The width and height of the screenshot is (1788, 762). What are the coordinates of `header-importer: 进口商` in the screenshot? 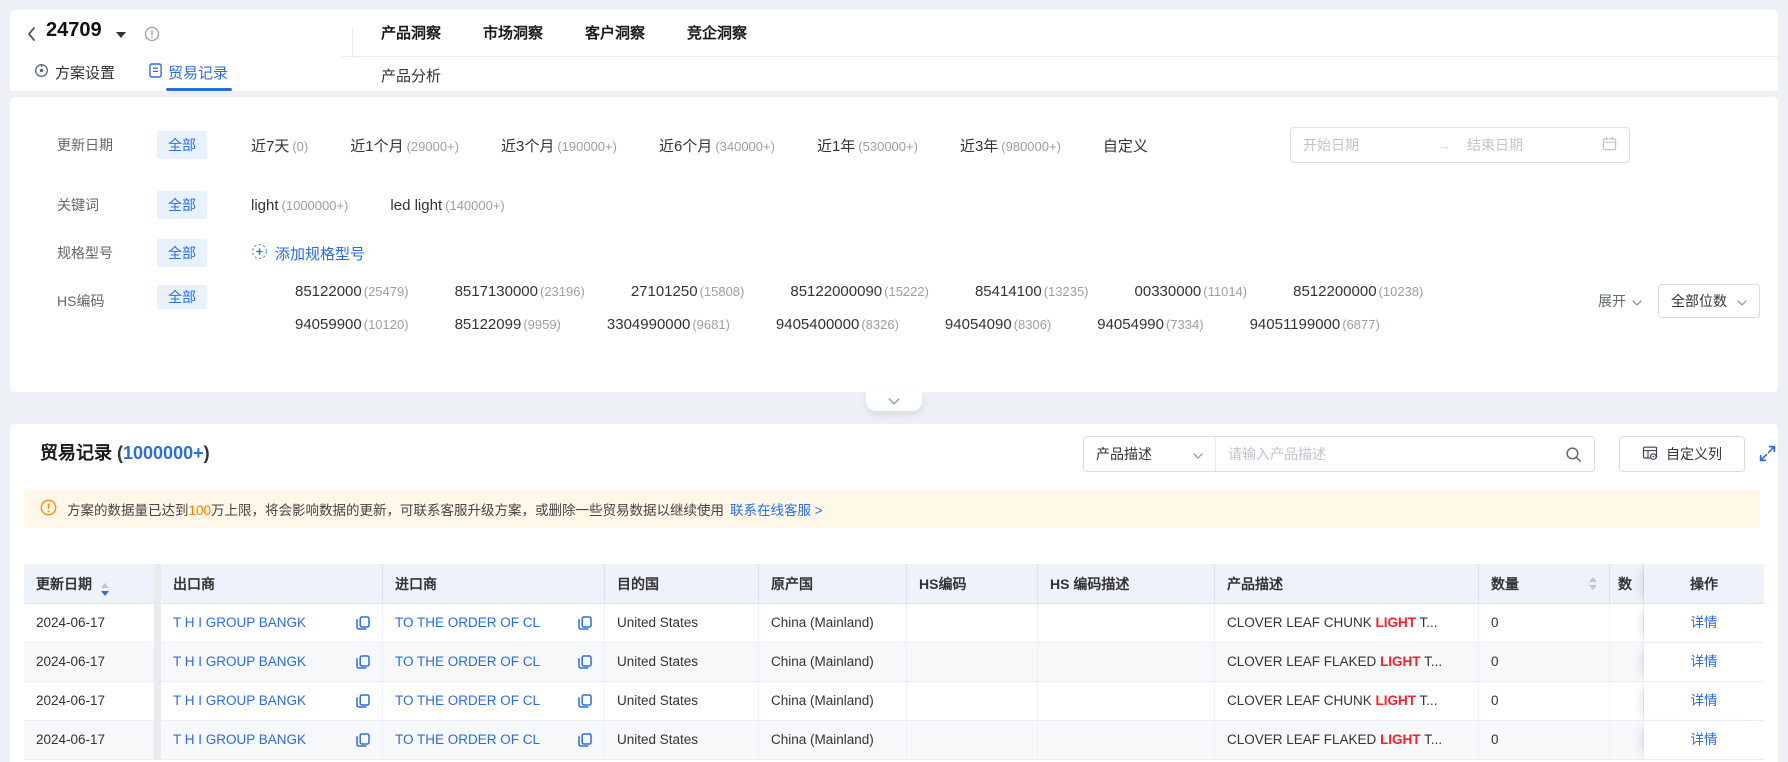 It's located at (494, 584).